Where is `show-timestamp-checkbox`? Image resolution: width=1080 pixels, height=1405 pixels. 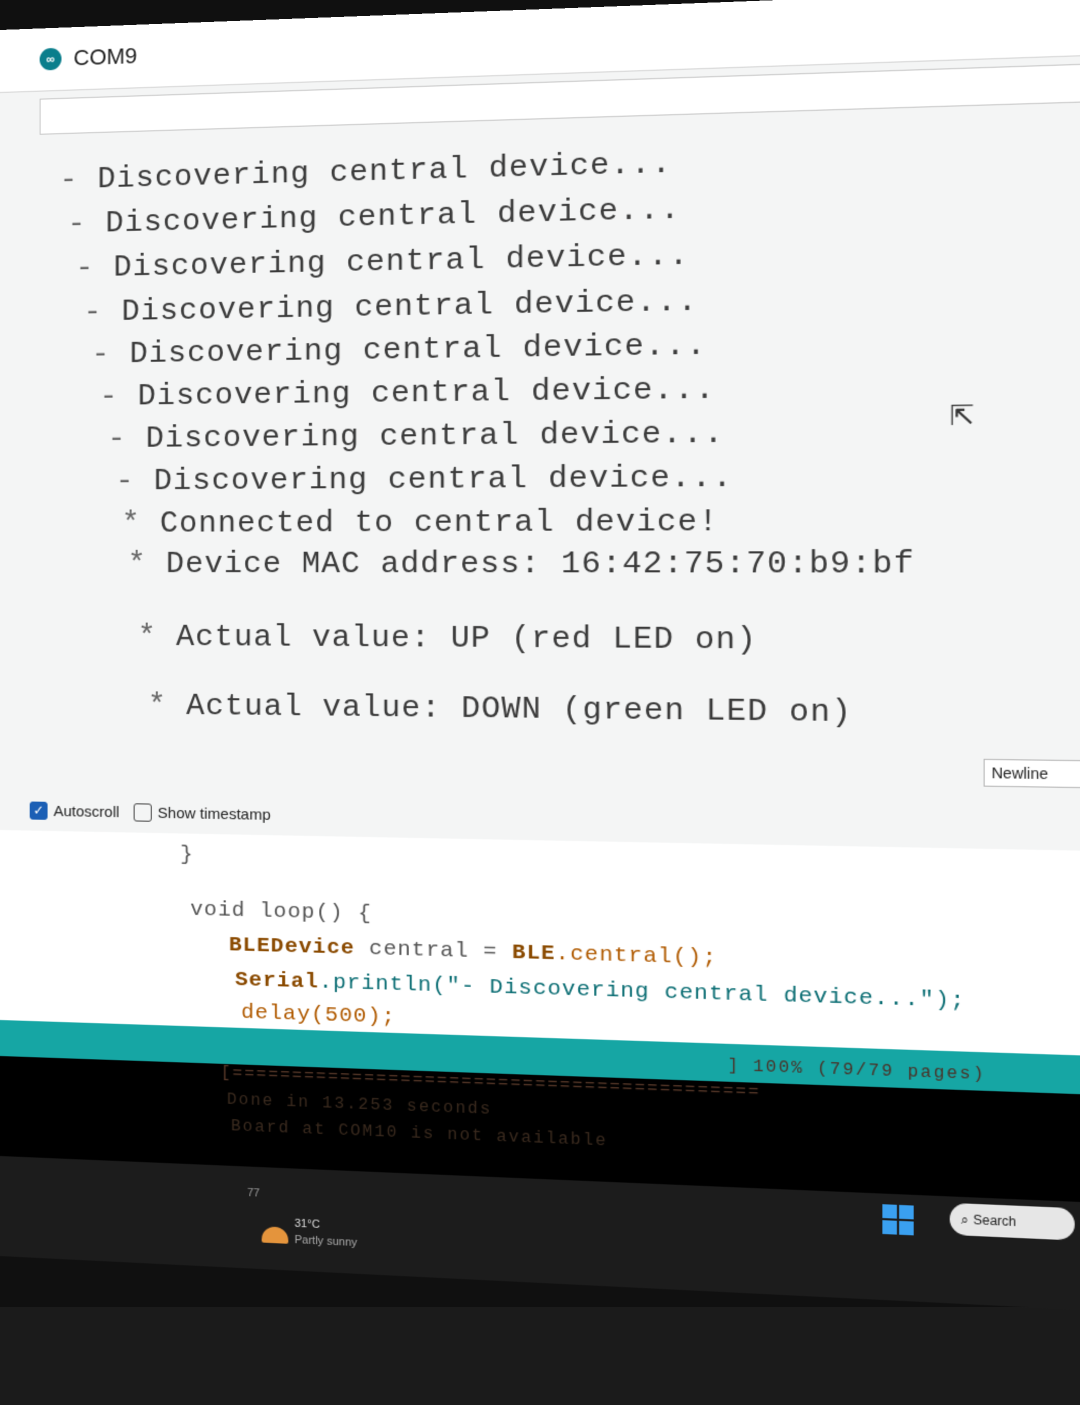
show-timestamp-checkbox is located at coordinates (142, 812).